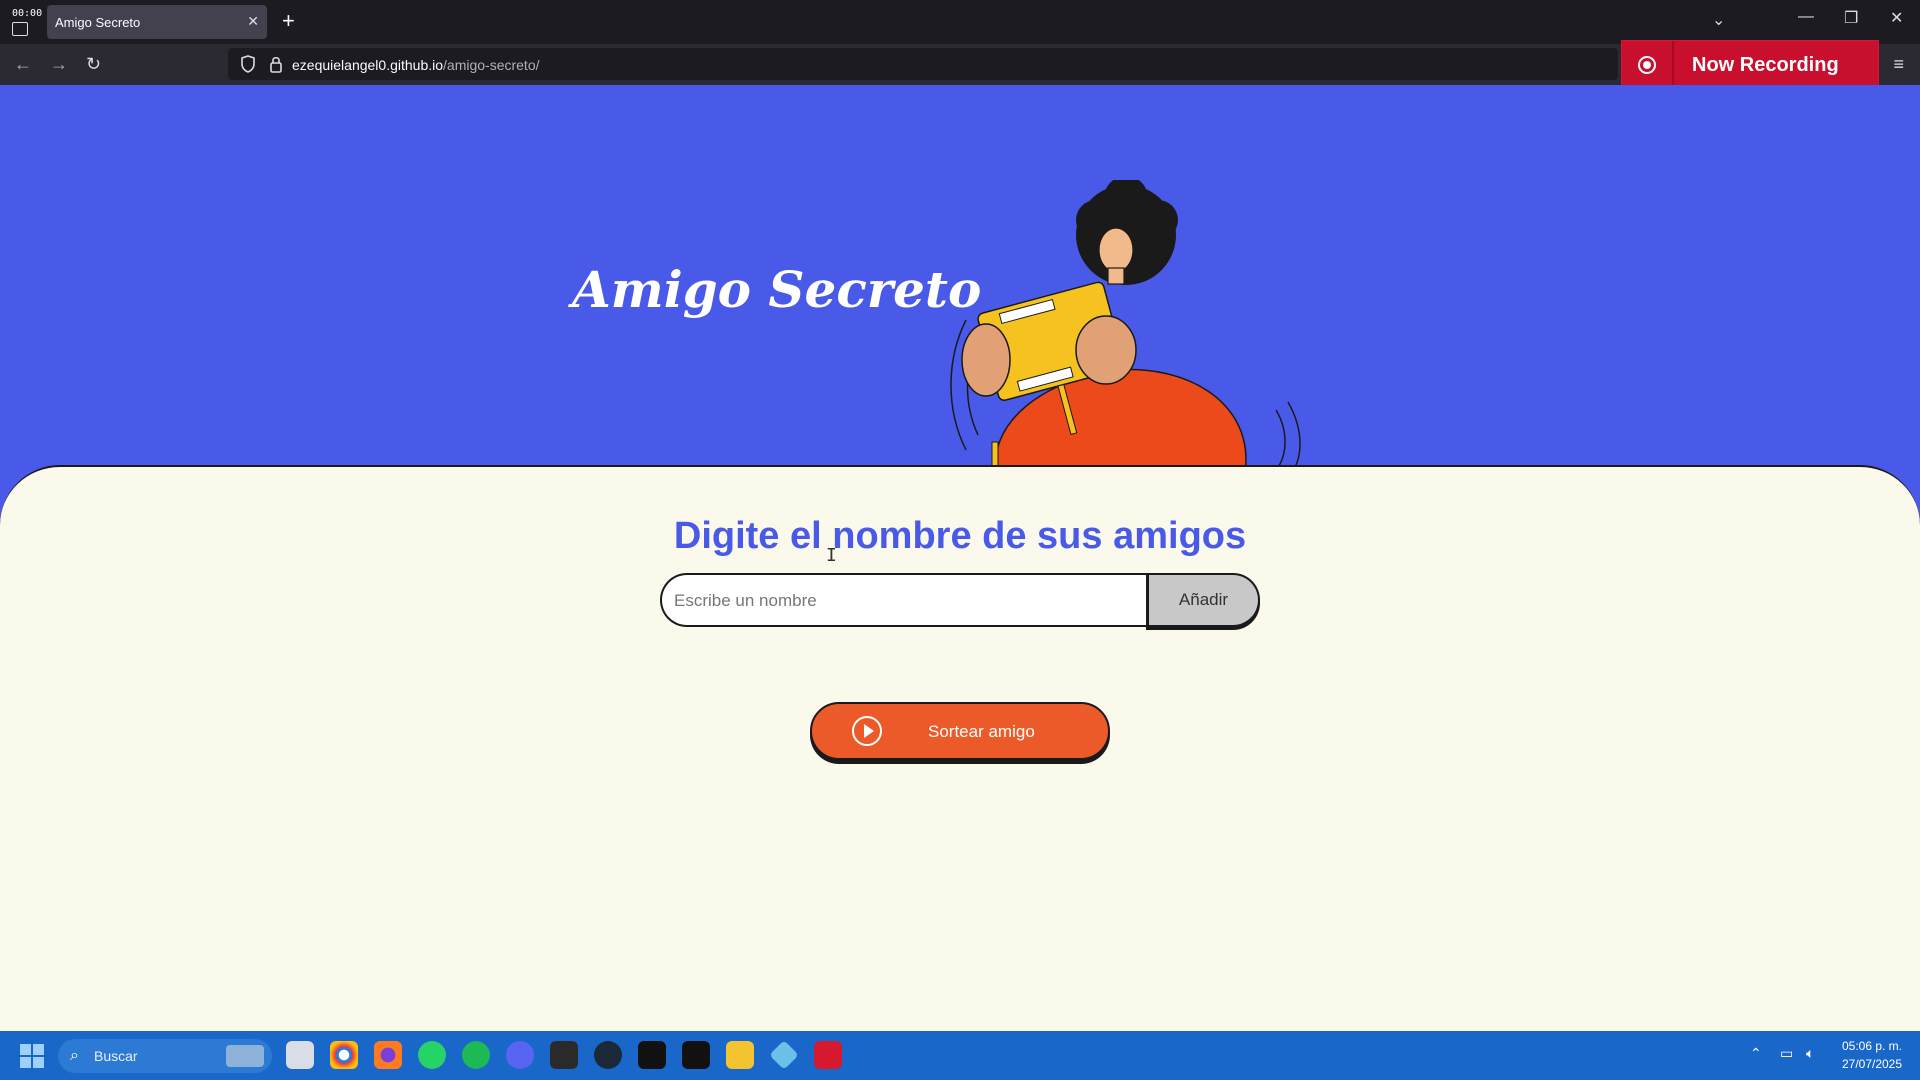  What do you see at coordinates (608, 1055) in the screenshot?
I see `steam-icon` at bounding box center [608, 1055].